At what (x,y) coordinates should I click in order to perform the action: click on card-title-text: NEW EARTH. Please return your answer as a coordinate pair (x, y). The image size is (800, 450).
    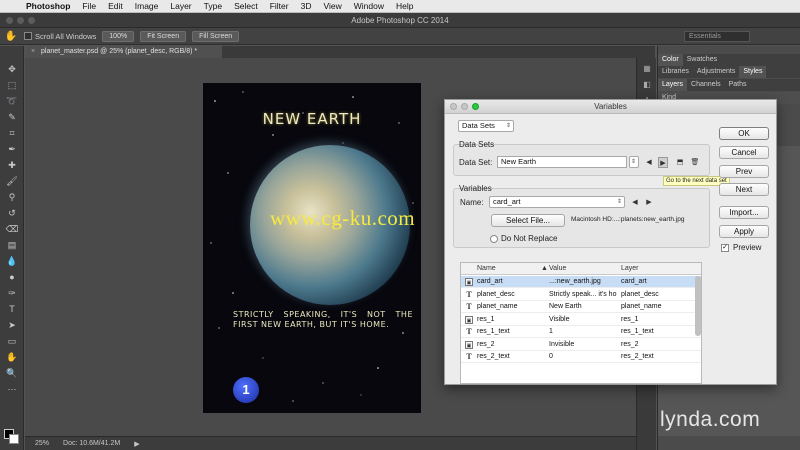
    Looking at the image, I should click on (312, 119).